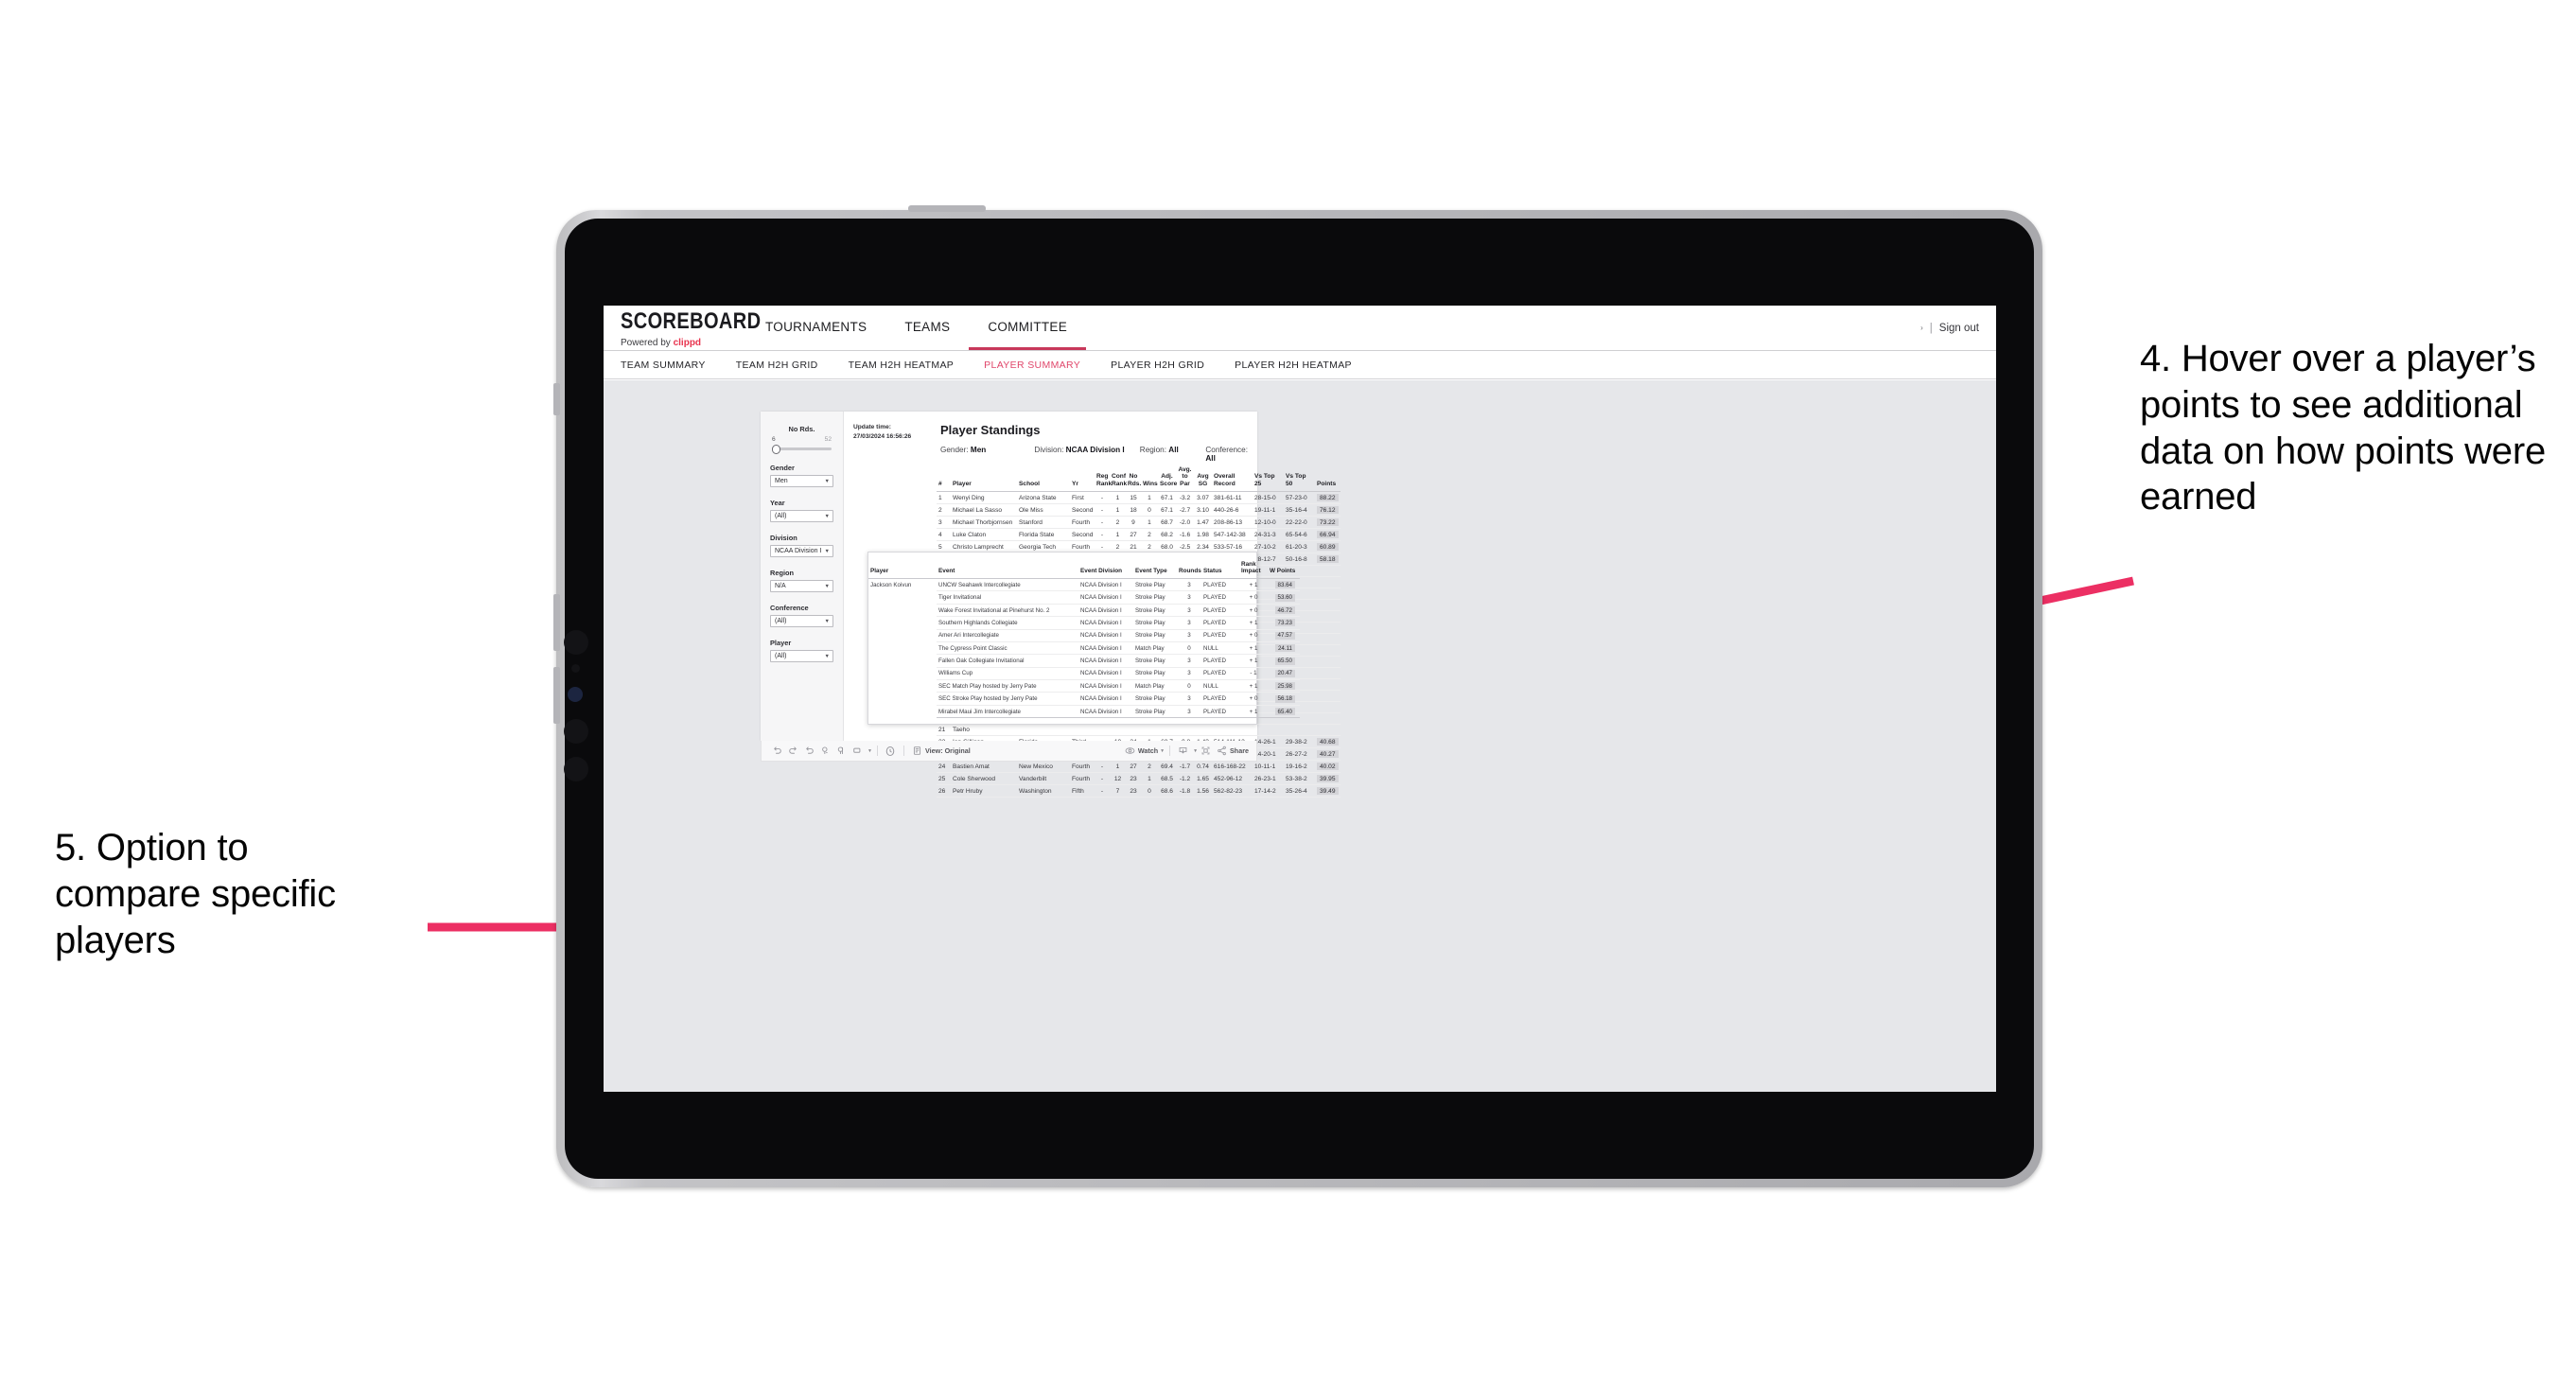 The height and width of the screenshot is (1386, 2576). I want to click on col-avg-to-par: Avg. to Par, so click(1185, 479).